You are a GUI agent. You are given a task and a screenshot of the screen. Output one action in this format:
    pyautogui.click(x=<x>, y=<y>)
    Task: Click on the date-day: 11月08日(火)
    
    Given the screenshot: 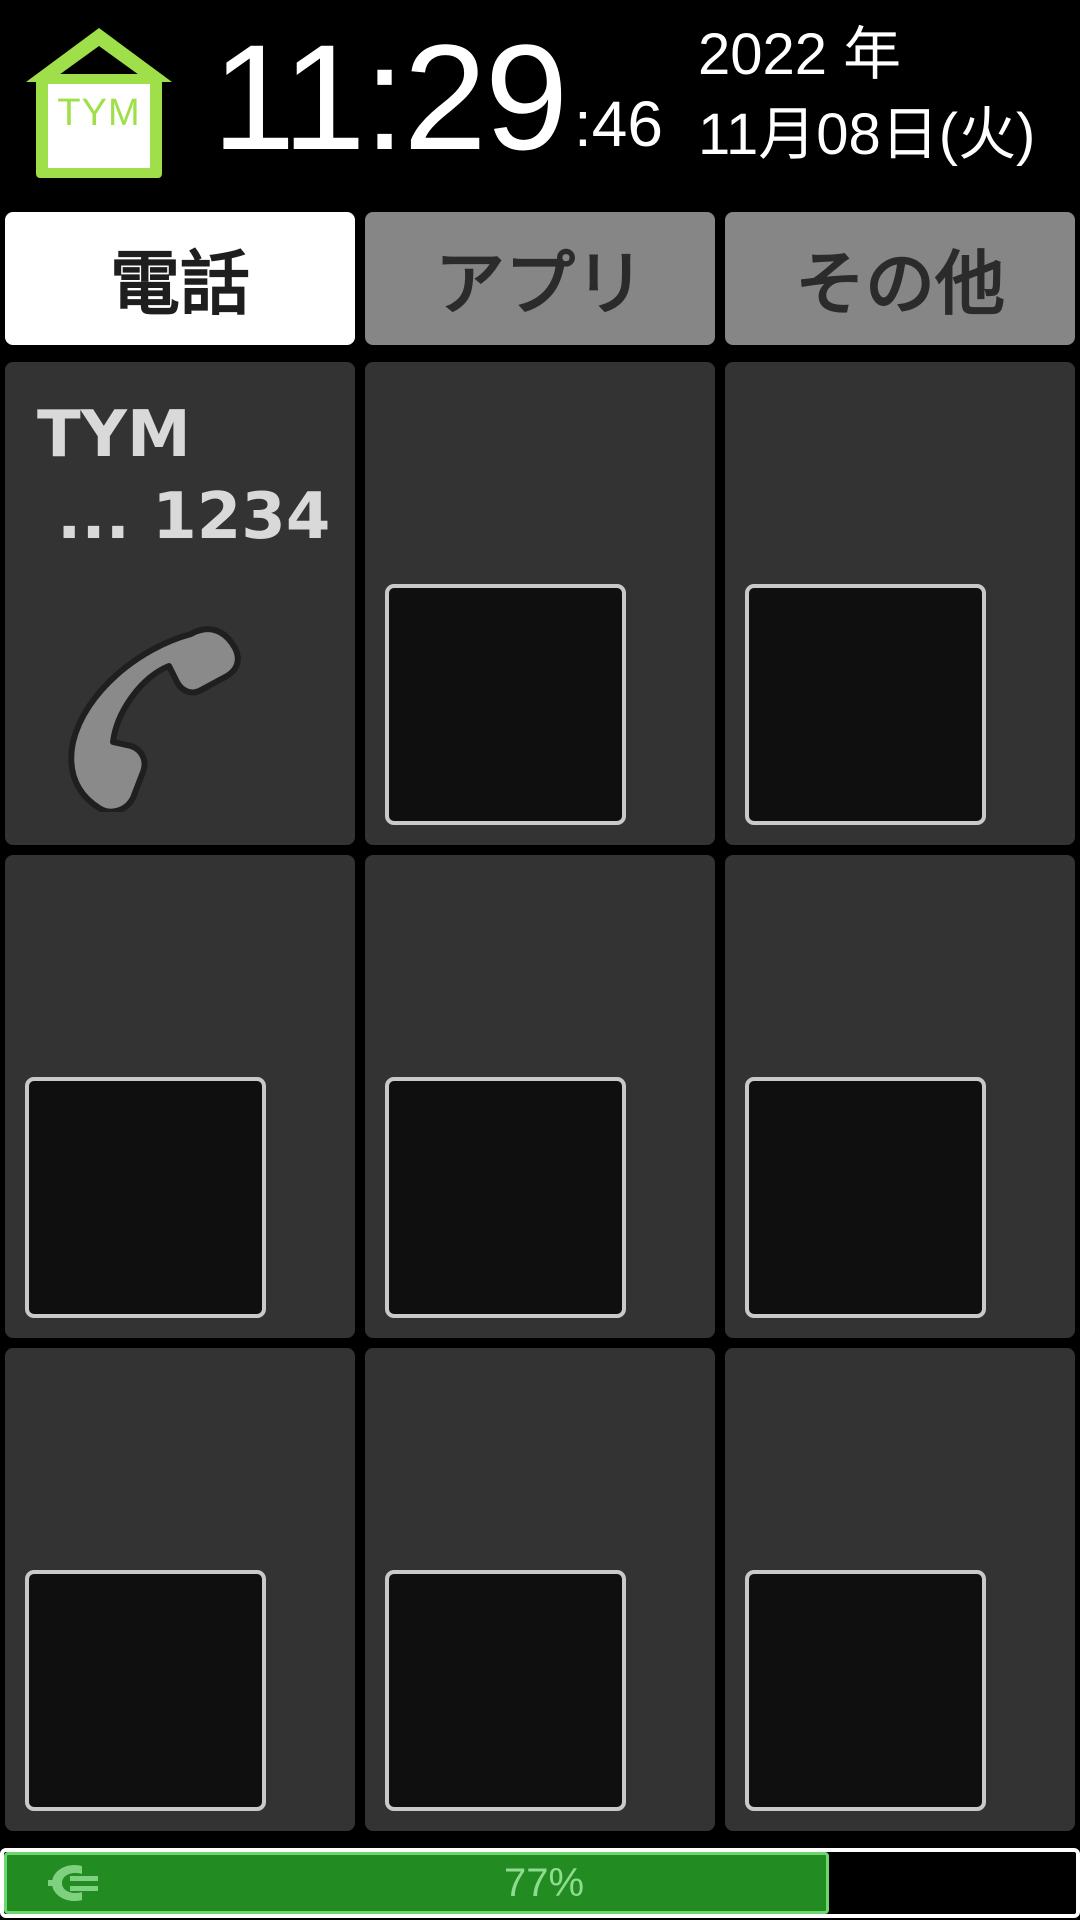 What is the action you would take?
    pyautogui.click(x=867, y=134)
    